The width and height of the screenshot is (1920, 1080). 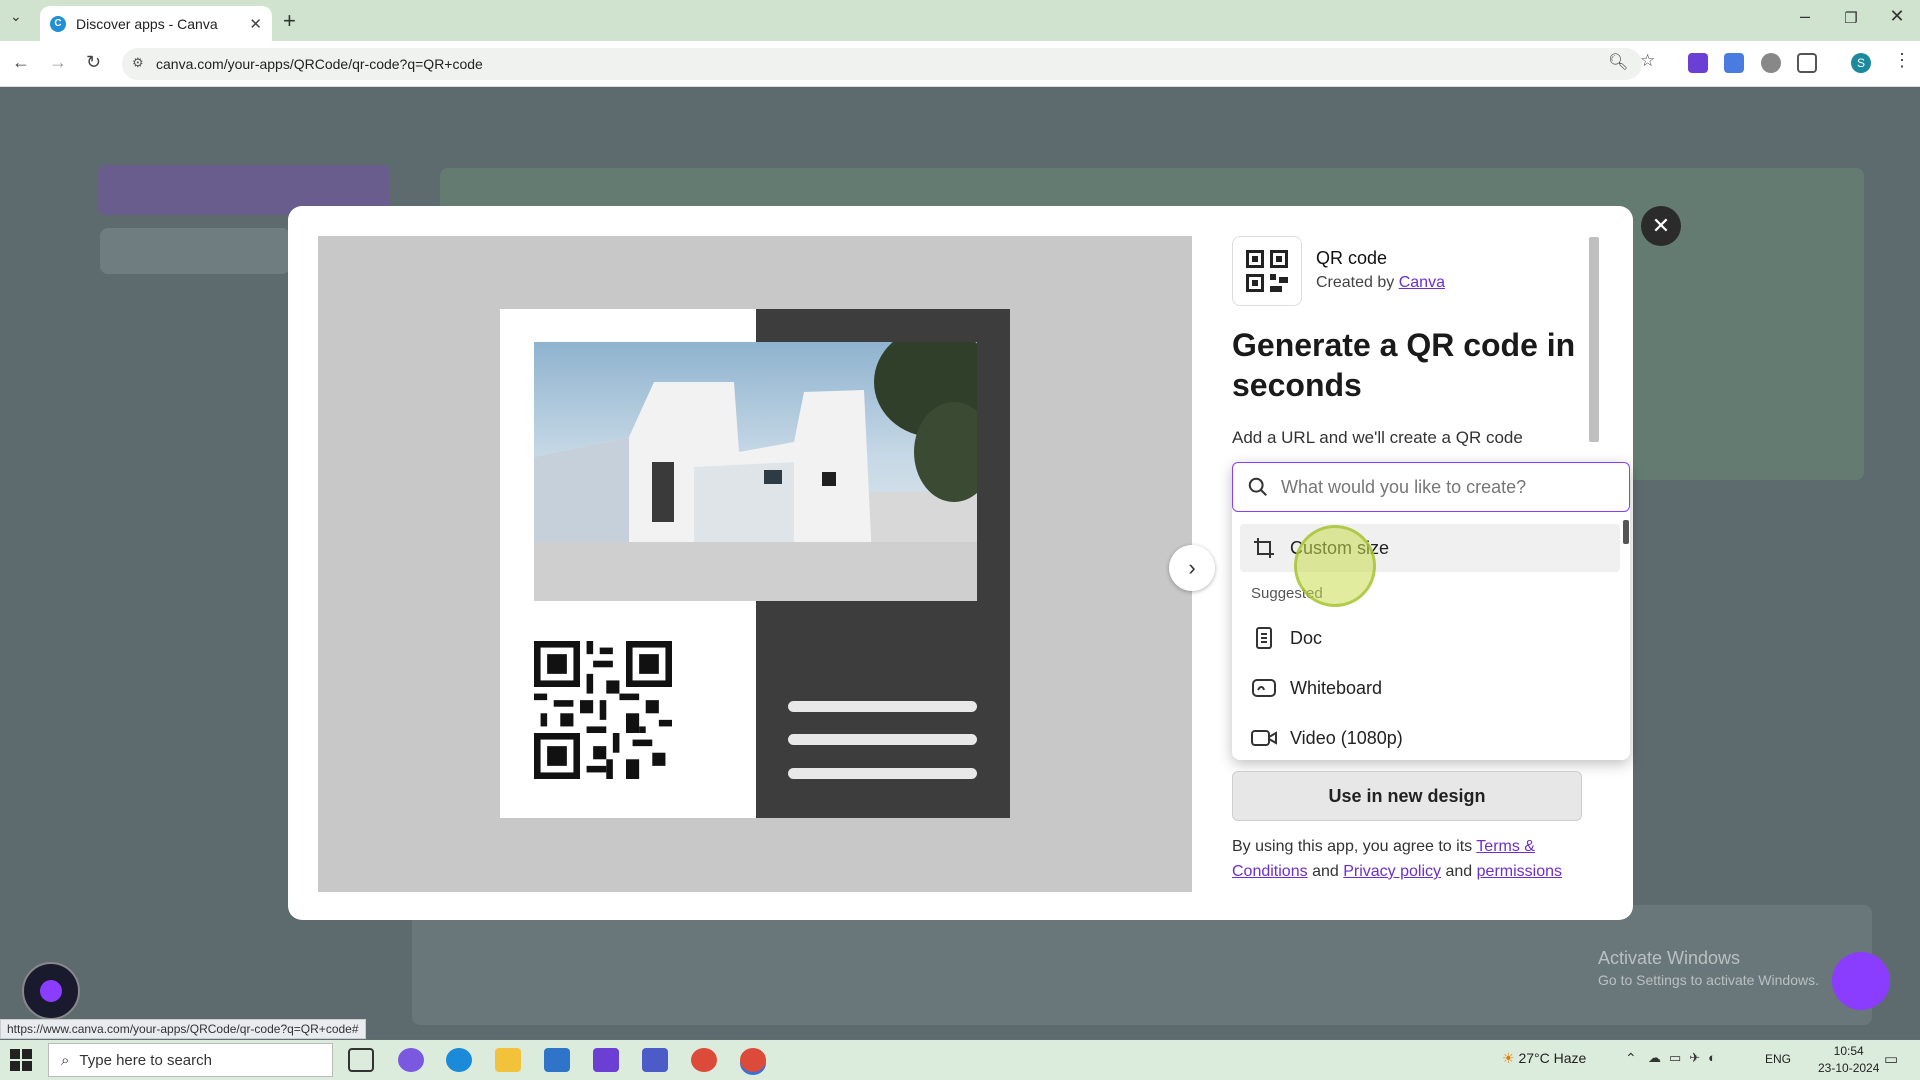 What do you see at coordinates (289, 21) in the screenshot?
I see `new-tab-icon: +` at bounding box center [289, 21].